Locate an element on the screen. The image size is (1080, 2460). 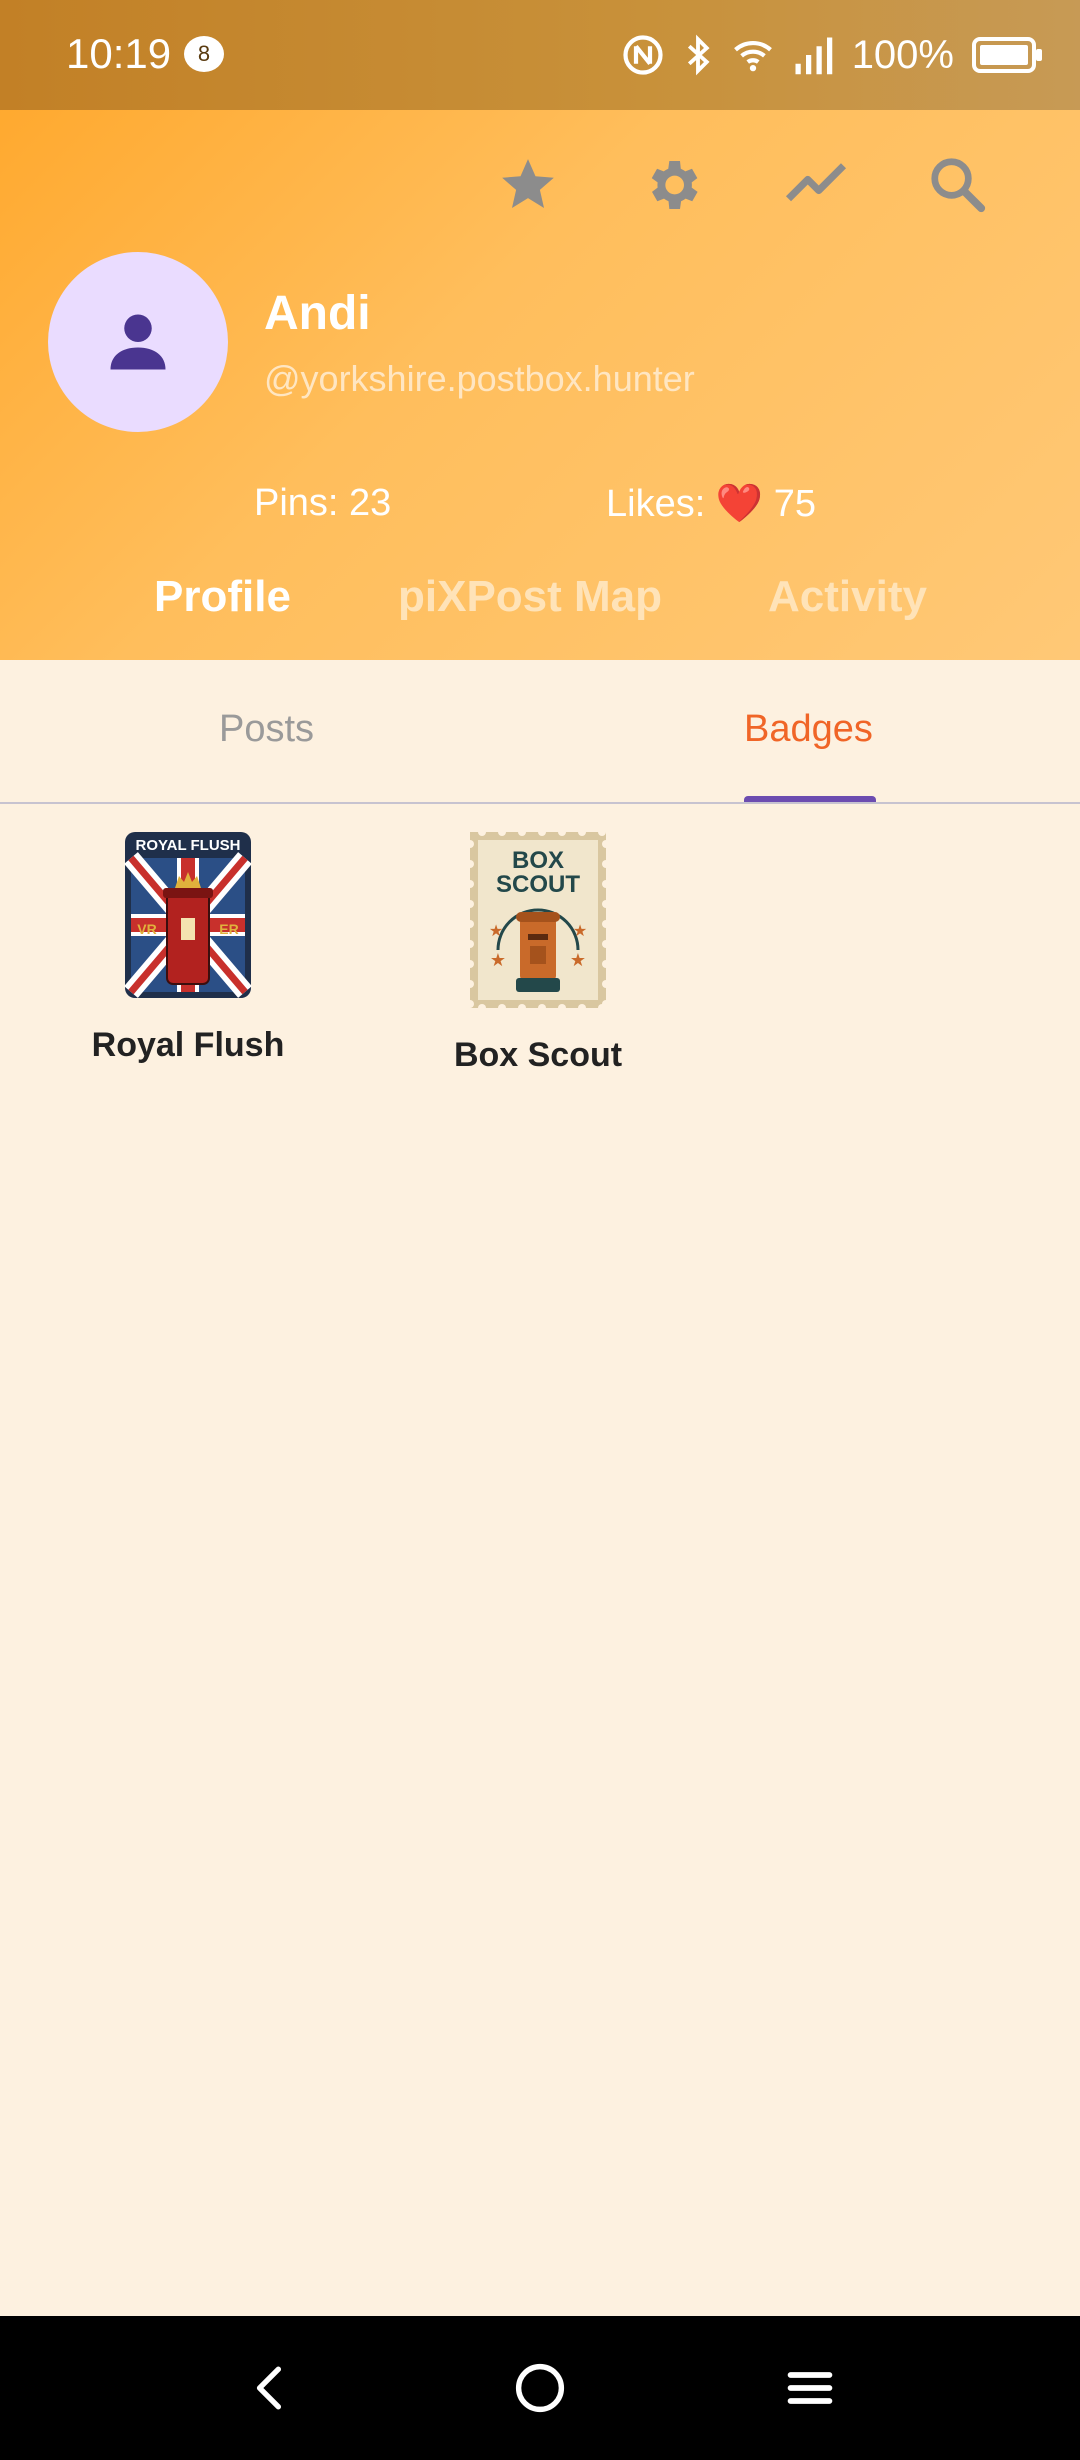
menu-icon is located at coordinates (810, 2388).